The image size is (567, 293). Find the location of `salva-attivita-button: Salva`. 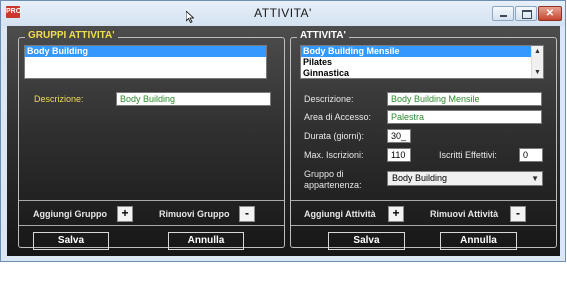

salva-attivita-button: Salva is located at coordinates (366, 241).